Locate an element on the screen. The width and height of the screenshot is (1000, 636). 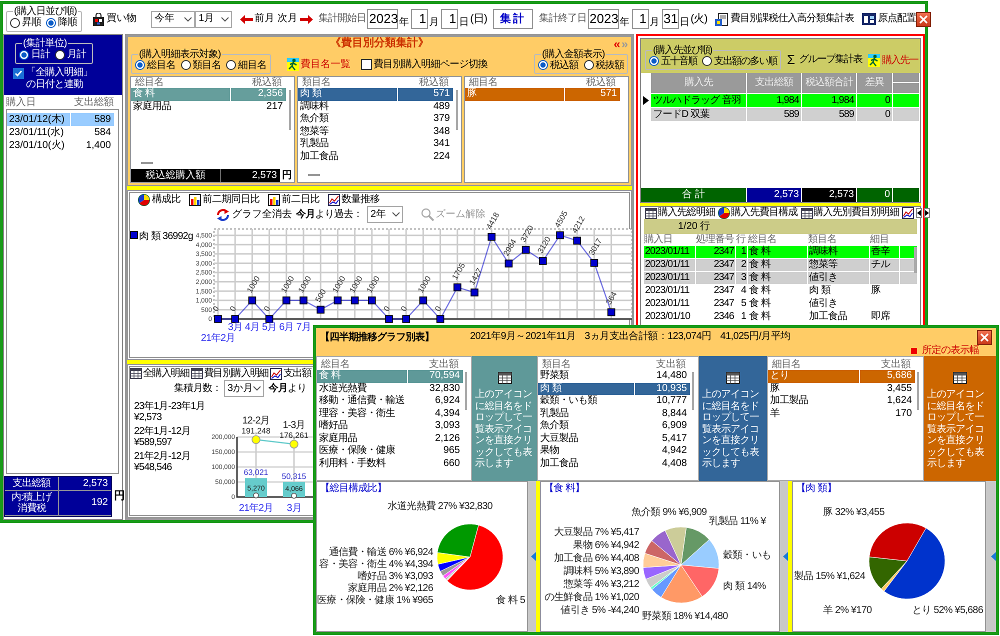
column-header: 処理番号 is located at coordinates (715, 239).